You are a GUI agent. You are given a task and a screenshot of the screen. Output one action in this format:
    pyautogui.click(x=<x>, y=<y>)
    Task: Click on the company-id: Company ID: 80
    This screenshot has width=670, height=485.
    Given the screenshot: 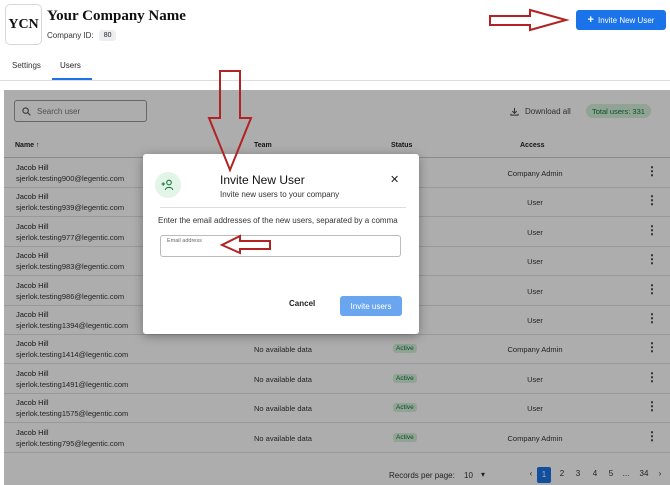 What is the action you would take?
    pyautogui.click(x=82, y=35)
    